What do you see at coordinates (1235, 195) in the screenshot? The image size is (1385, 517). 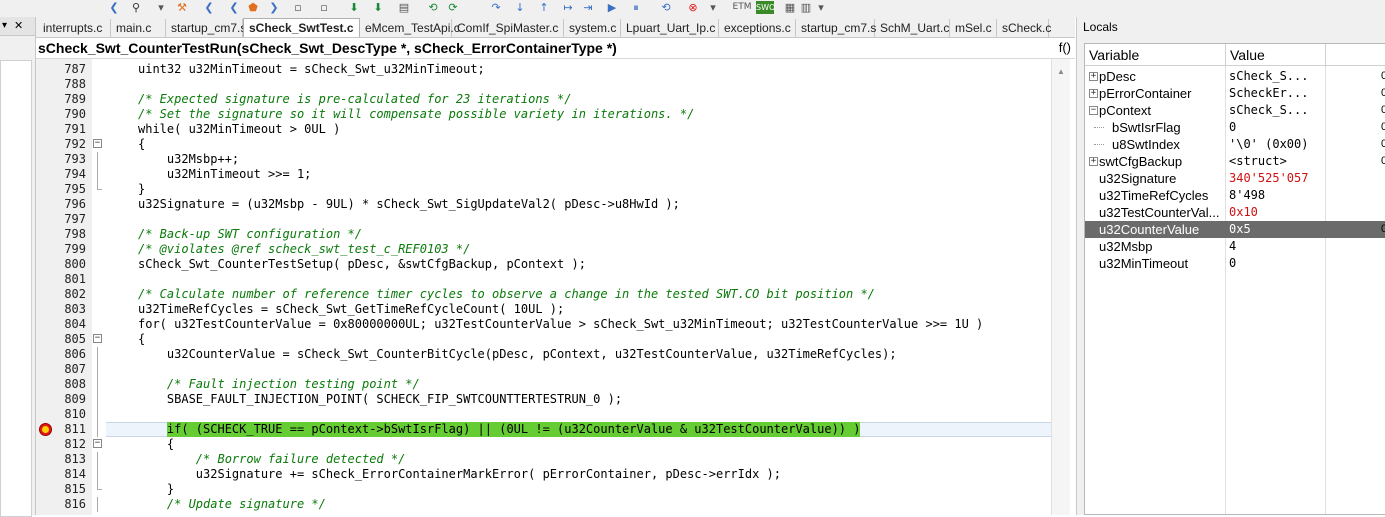 I see `locals-row: u32TimeRefCycles 8'498` at bounding box center [1235, 195].